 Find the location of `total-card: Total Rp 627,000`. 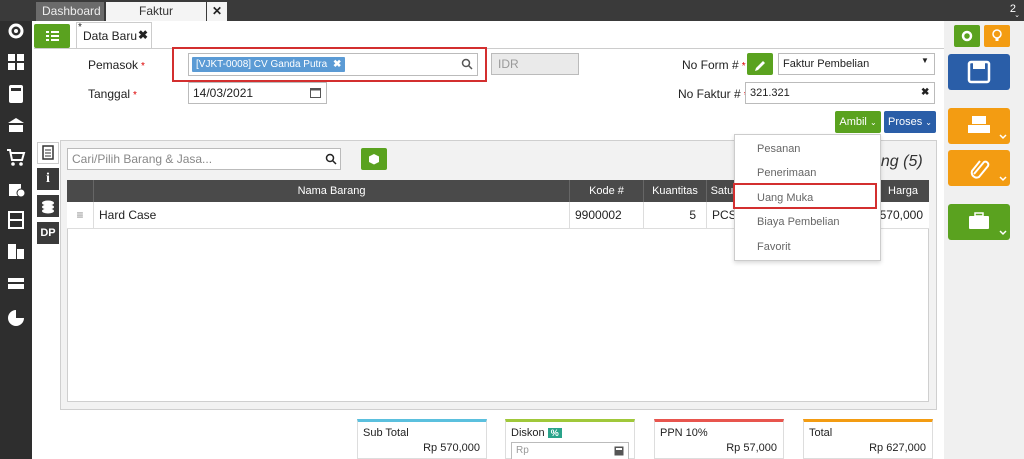

total-card: Total Rp 627,000 is located at coordinates (868, 439).